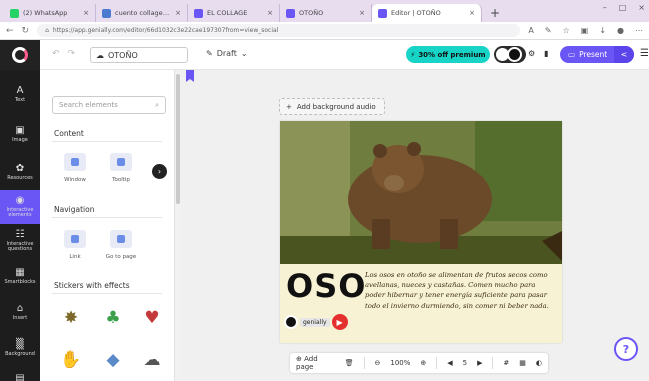 Image resolution: width=649 pixels, height=381 pixels. What do you see at coordinates (26, 31) in the screenshot?
I see `reload-icon: ↻` at bounding box center [26, 31].